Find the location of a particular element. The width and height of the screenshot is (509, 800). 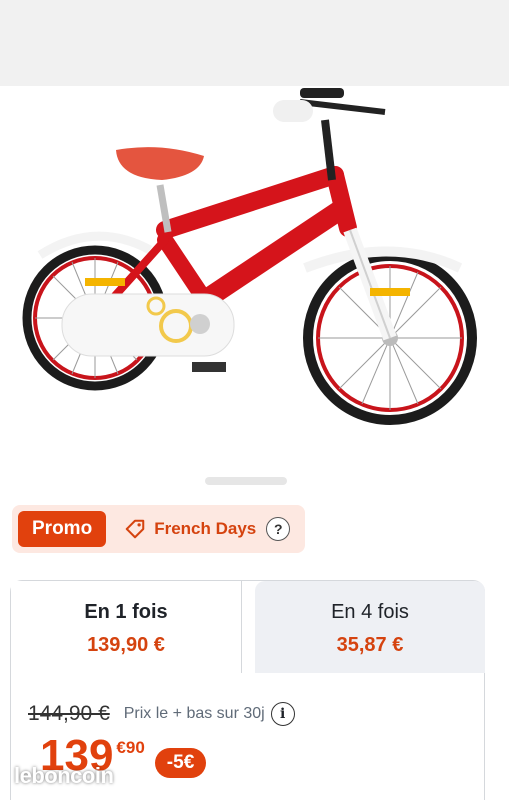

tab-pay-once: En 1 fois 139,90 € is located at coordinates (126, 627).